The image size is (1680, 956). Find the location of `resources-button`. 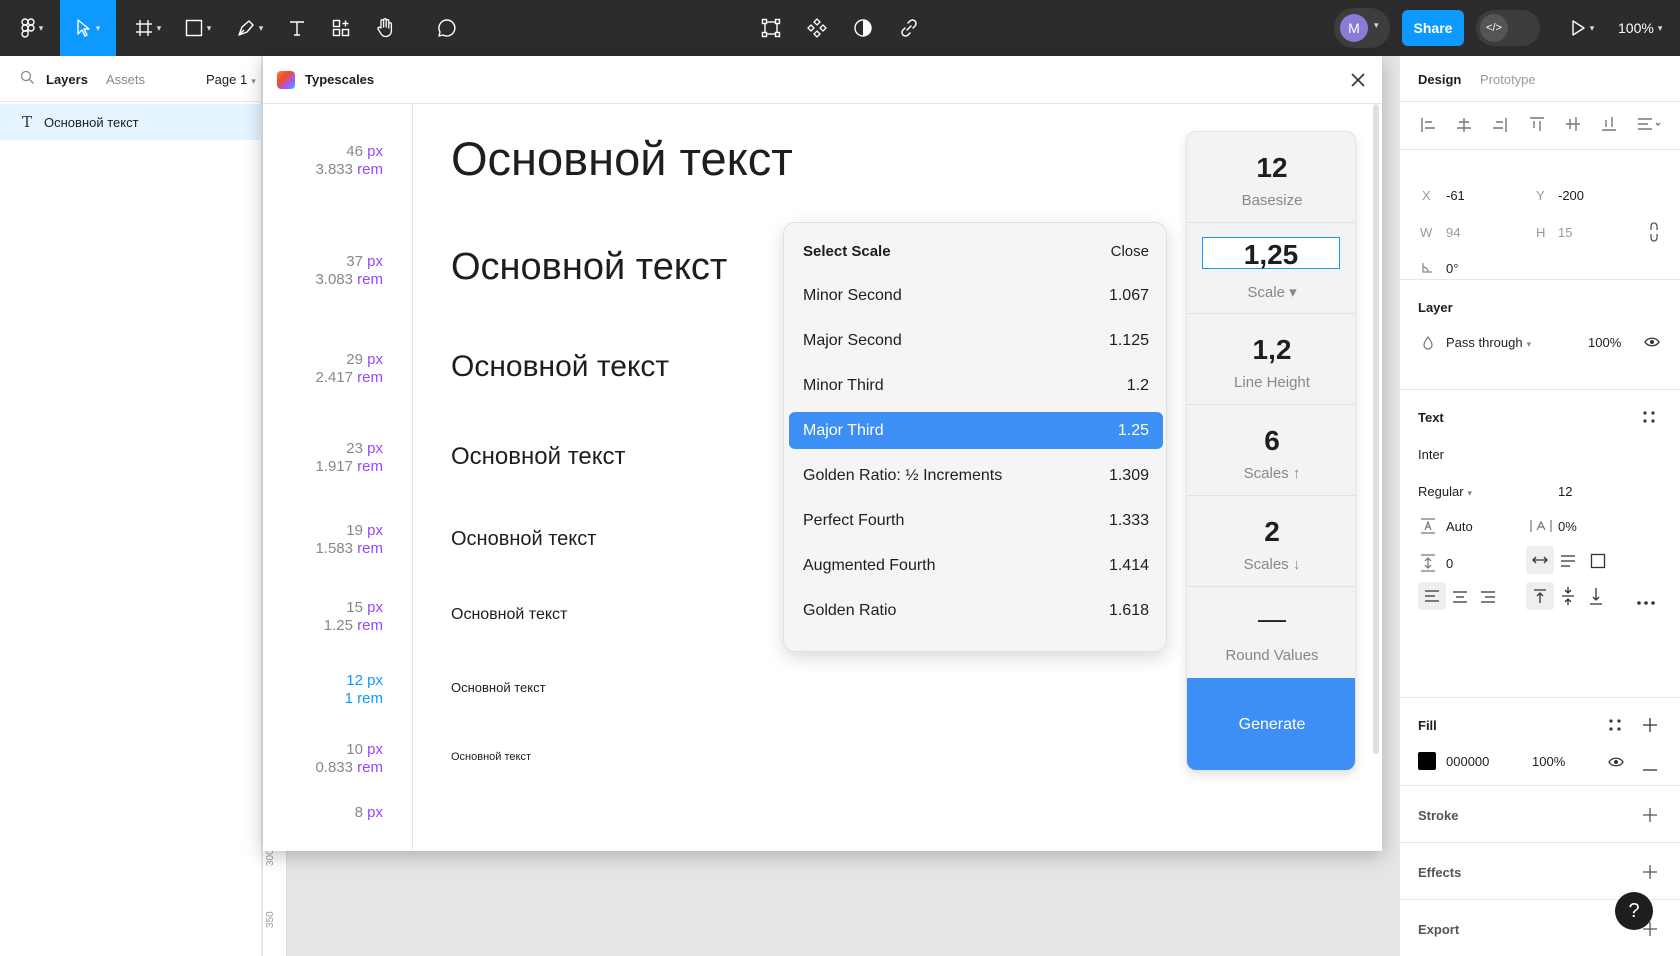

resources-button is located at coordinates (341, 28).